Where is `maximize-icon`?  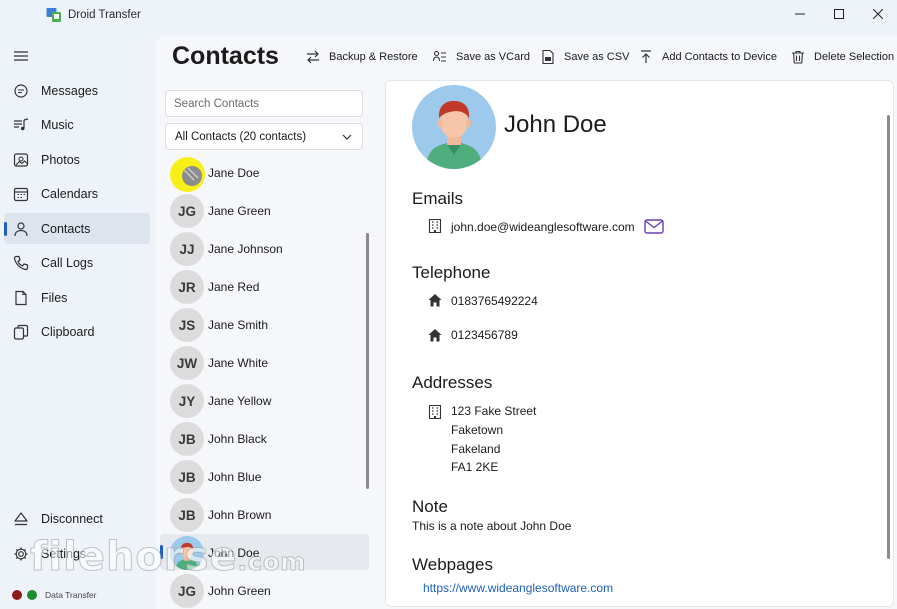
maximize-icon is located at coordinates (839, 14).